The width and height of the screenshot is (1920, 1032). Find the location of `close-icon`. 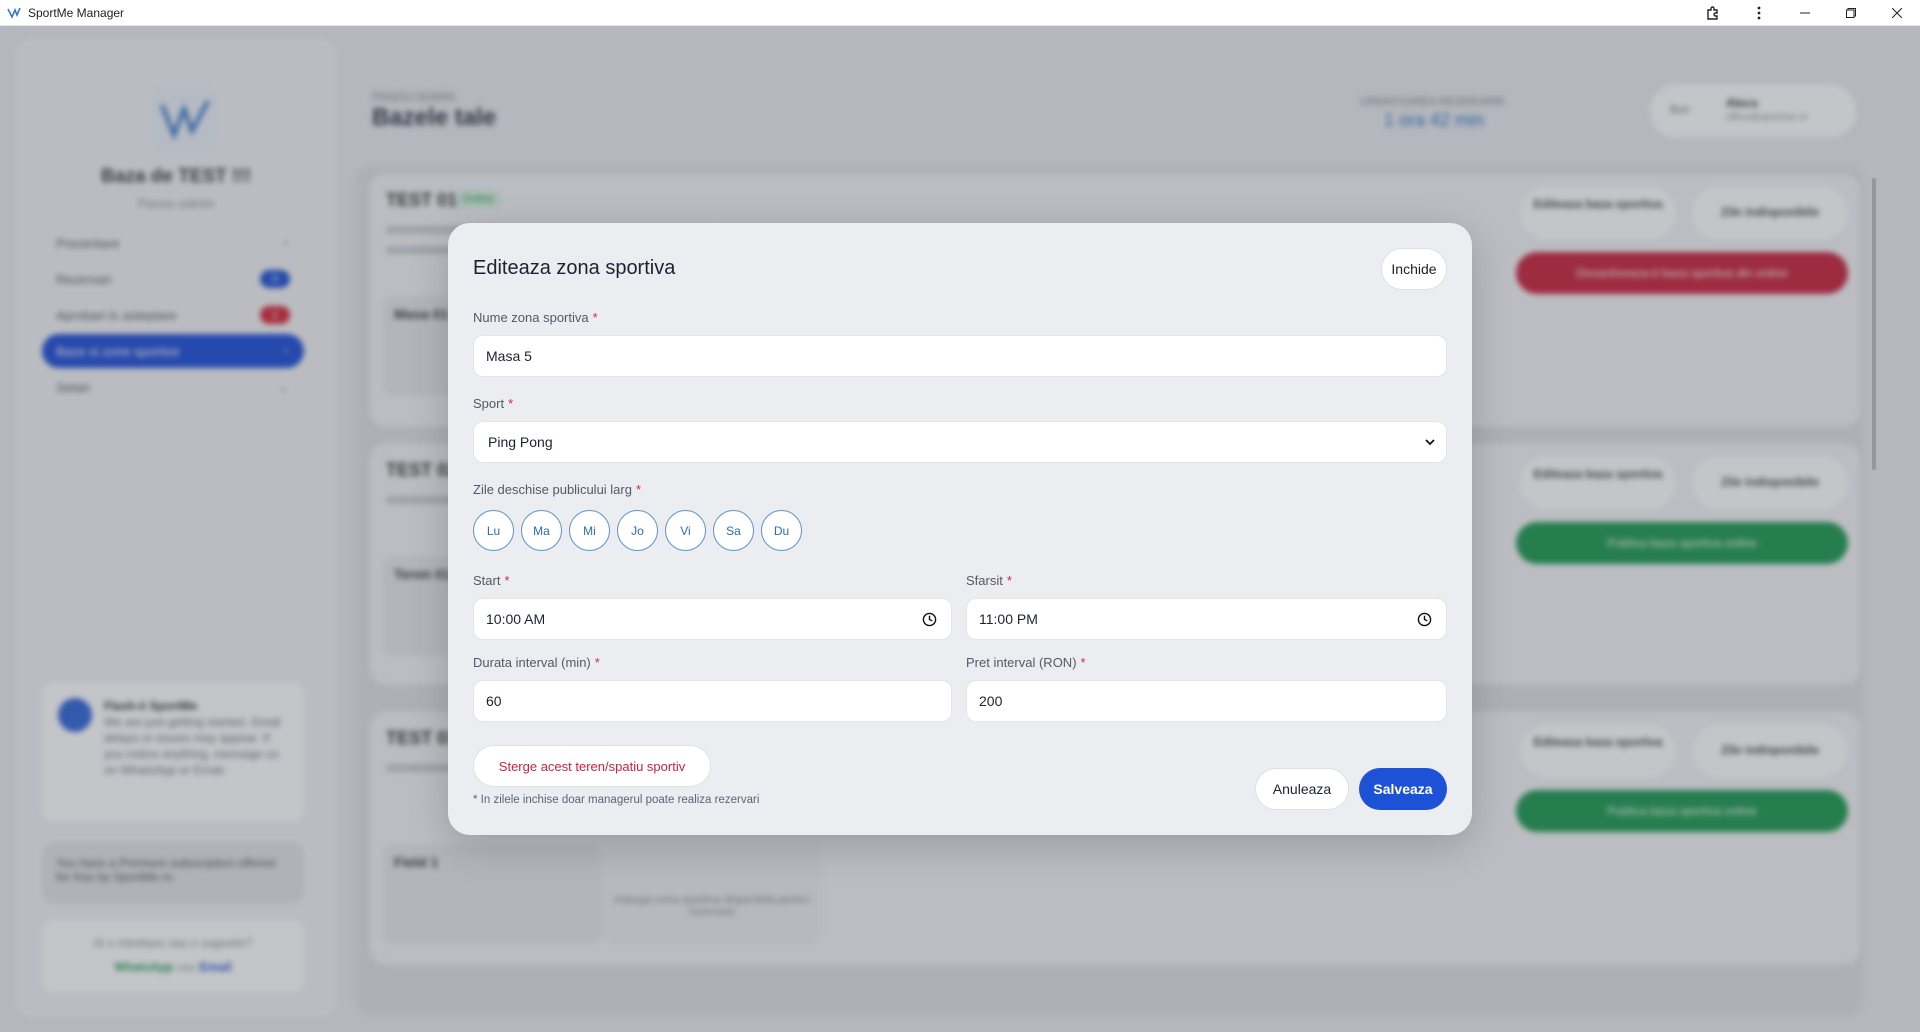

close-icon is located at coordinates (1897, 13).